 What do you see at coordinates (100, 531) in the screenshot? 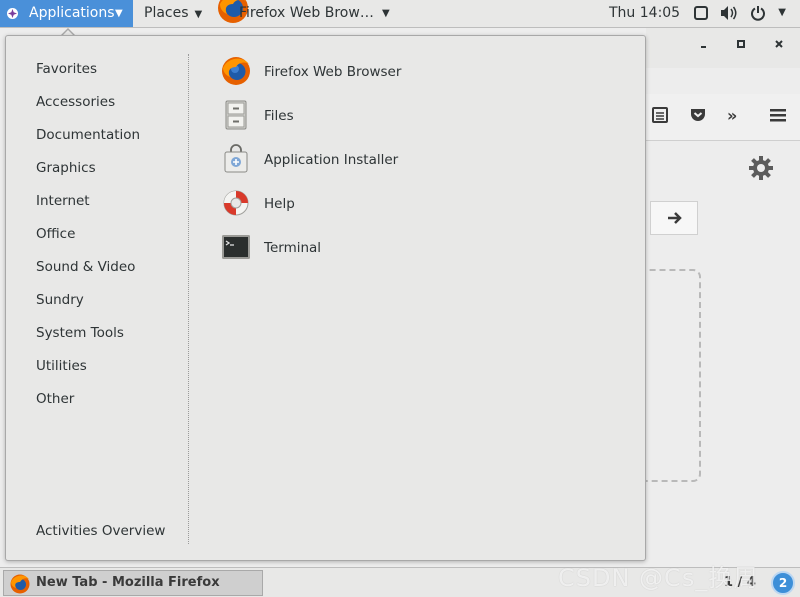
I see `activities-overview-item: Activities Overview` at bounding box center [100, 531].